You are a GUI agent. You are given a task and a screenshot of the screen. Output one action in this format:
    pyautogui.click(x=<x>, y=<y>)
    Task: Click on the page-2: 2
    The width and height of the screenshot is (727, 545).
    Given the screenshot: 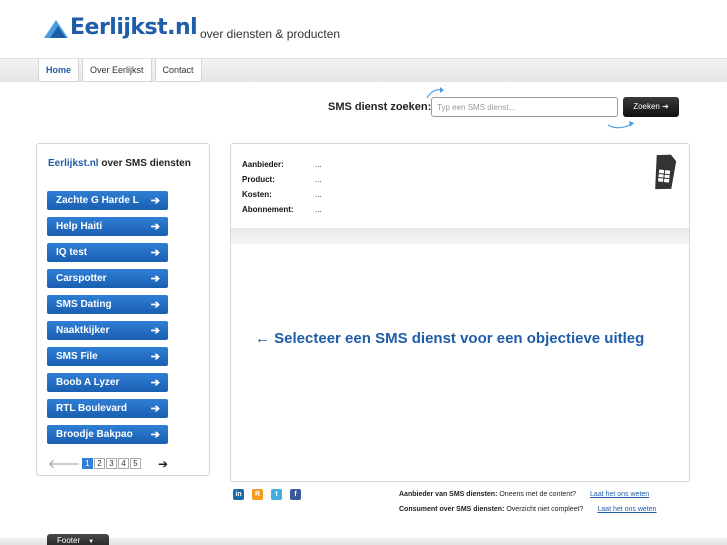 What is the action you would take?
    pyautogui.click(x=99, y=463)
    